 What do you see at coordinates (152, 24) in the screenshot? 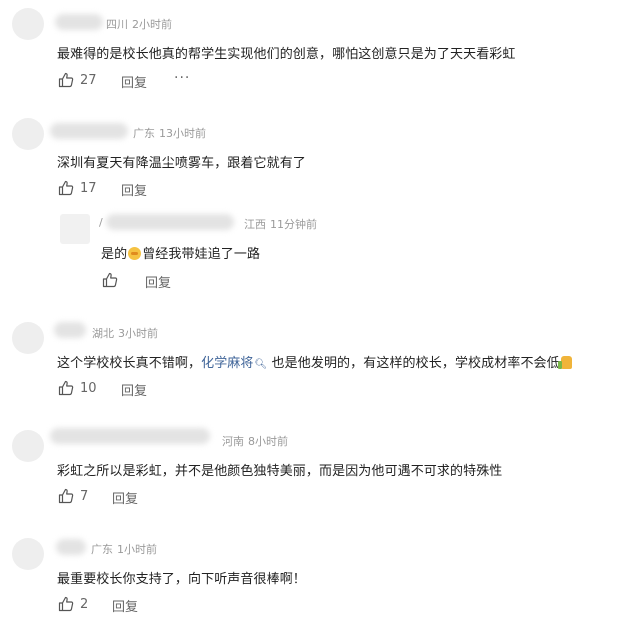
I see `comment-time: 2小时前` at bounding box center [152, 24].